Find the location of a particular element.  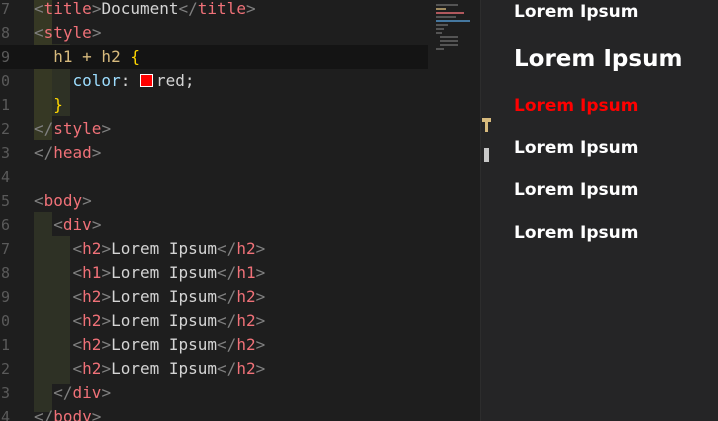

code-line: 8 <h1>Lorem Ipsum</h1> is located at coordinates (214, 273).